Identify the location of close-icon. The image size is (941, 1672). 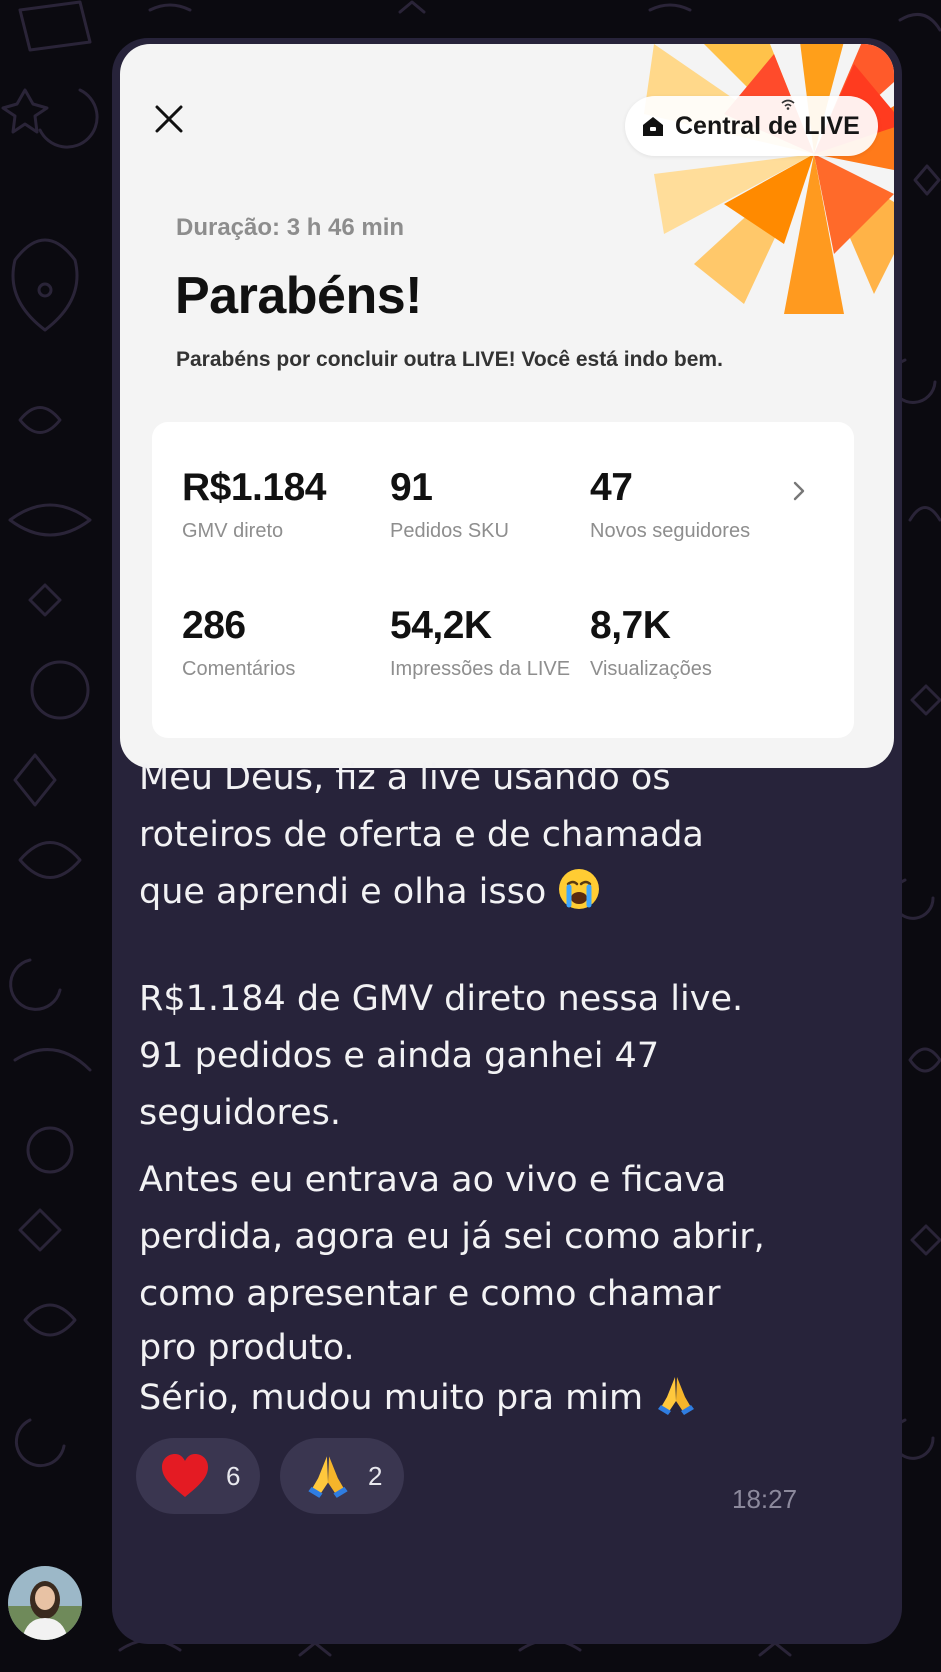
(169, 119).